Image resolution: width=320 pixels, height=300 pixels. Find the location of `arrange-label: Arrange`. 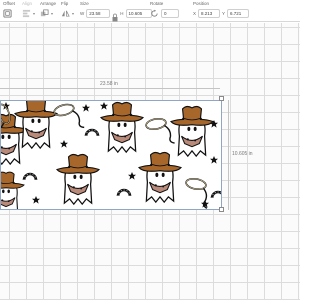

arrange-label: Arrange is located at coordinates (48, 3).